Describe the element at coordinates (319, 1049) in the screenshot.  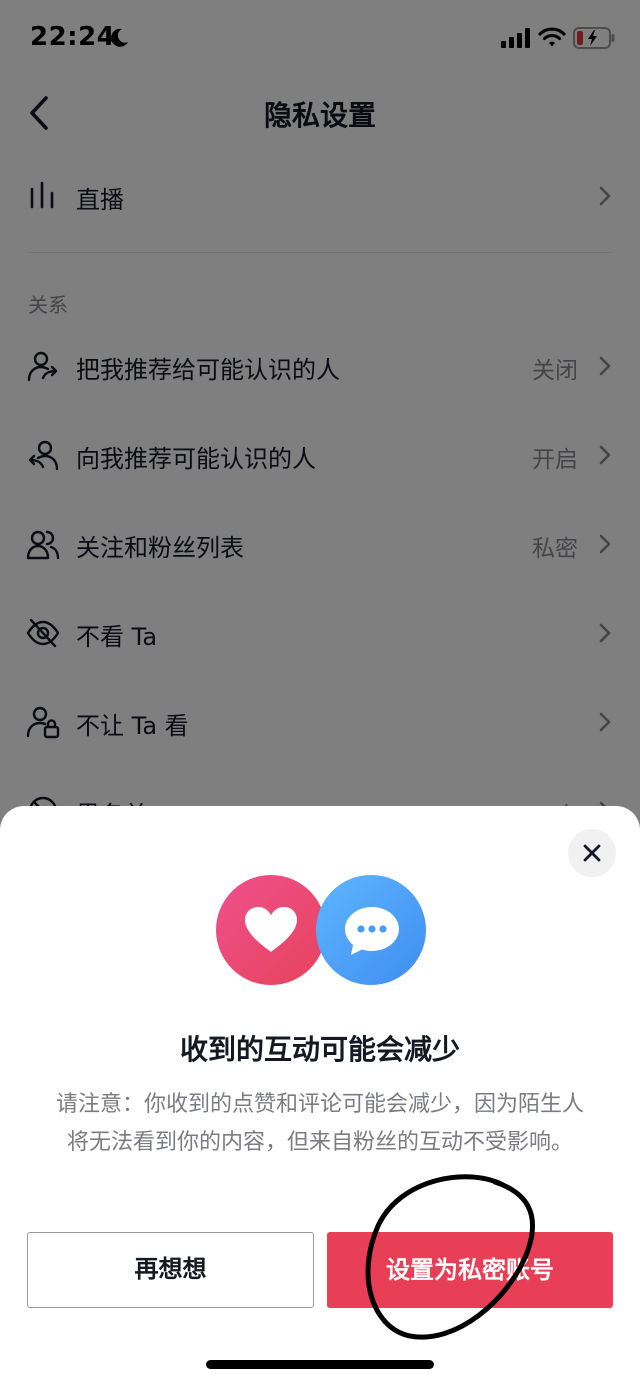
I see `dialog-title: 收到的互动可能会减少` at that location.